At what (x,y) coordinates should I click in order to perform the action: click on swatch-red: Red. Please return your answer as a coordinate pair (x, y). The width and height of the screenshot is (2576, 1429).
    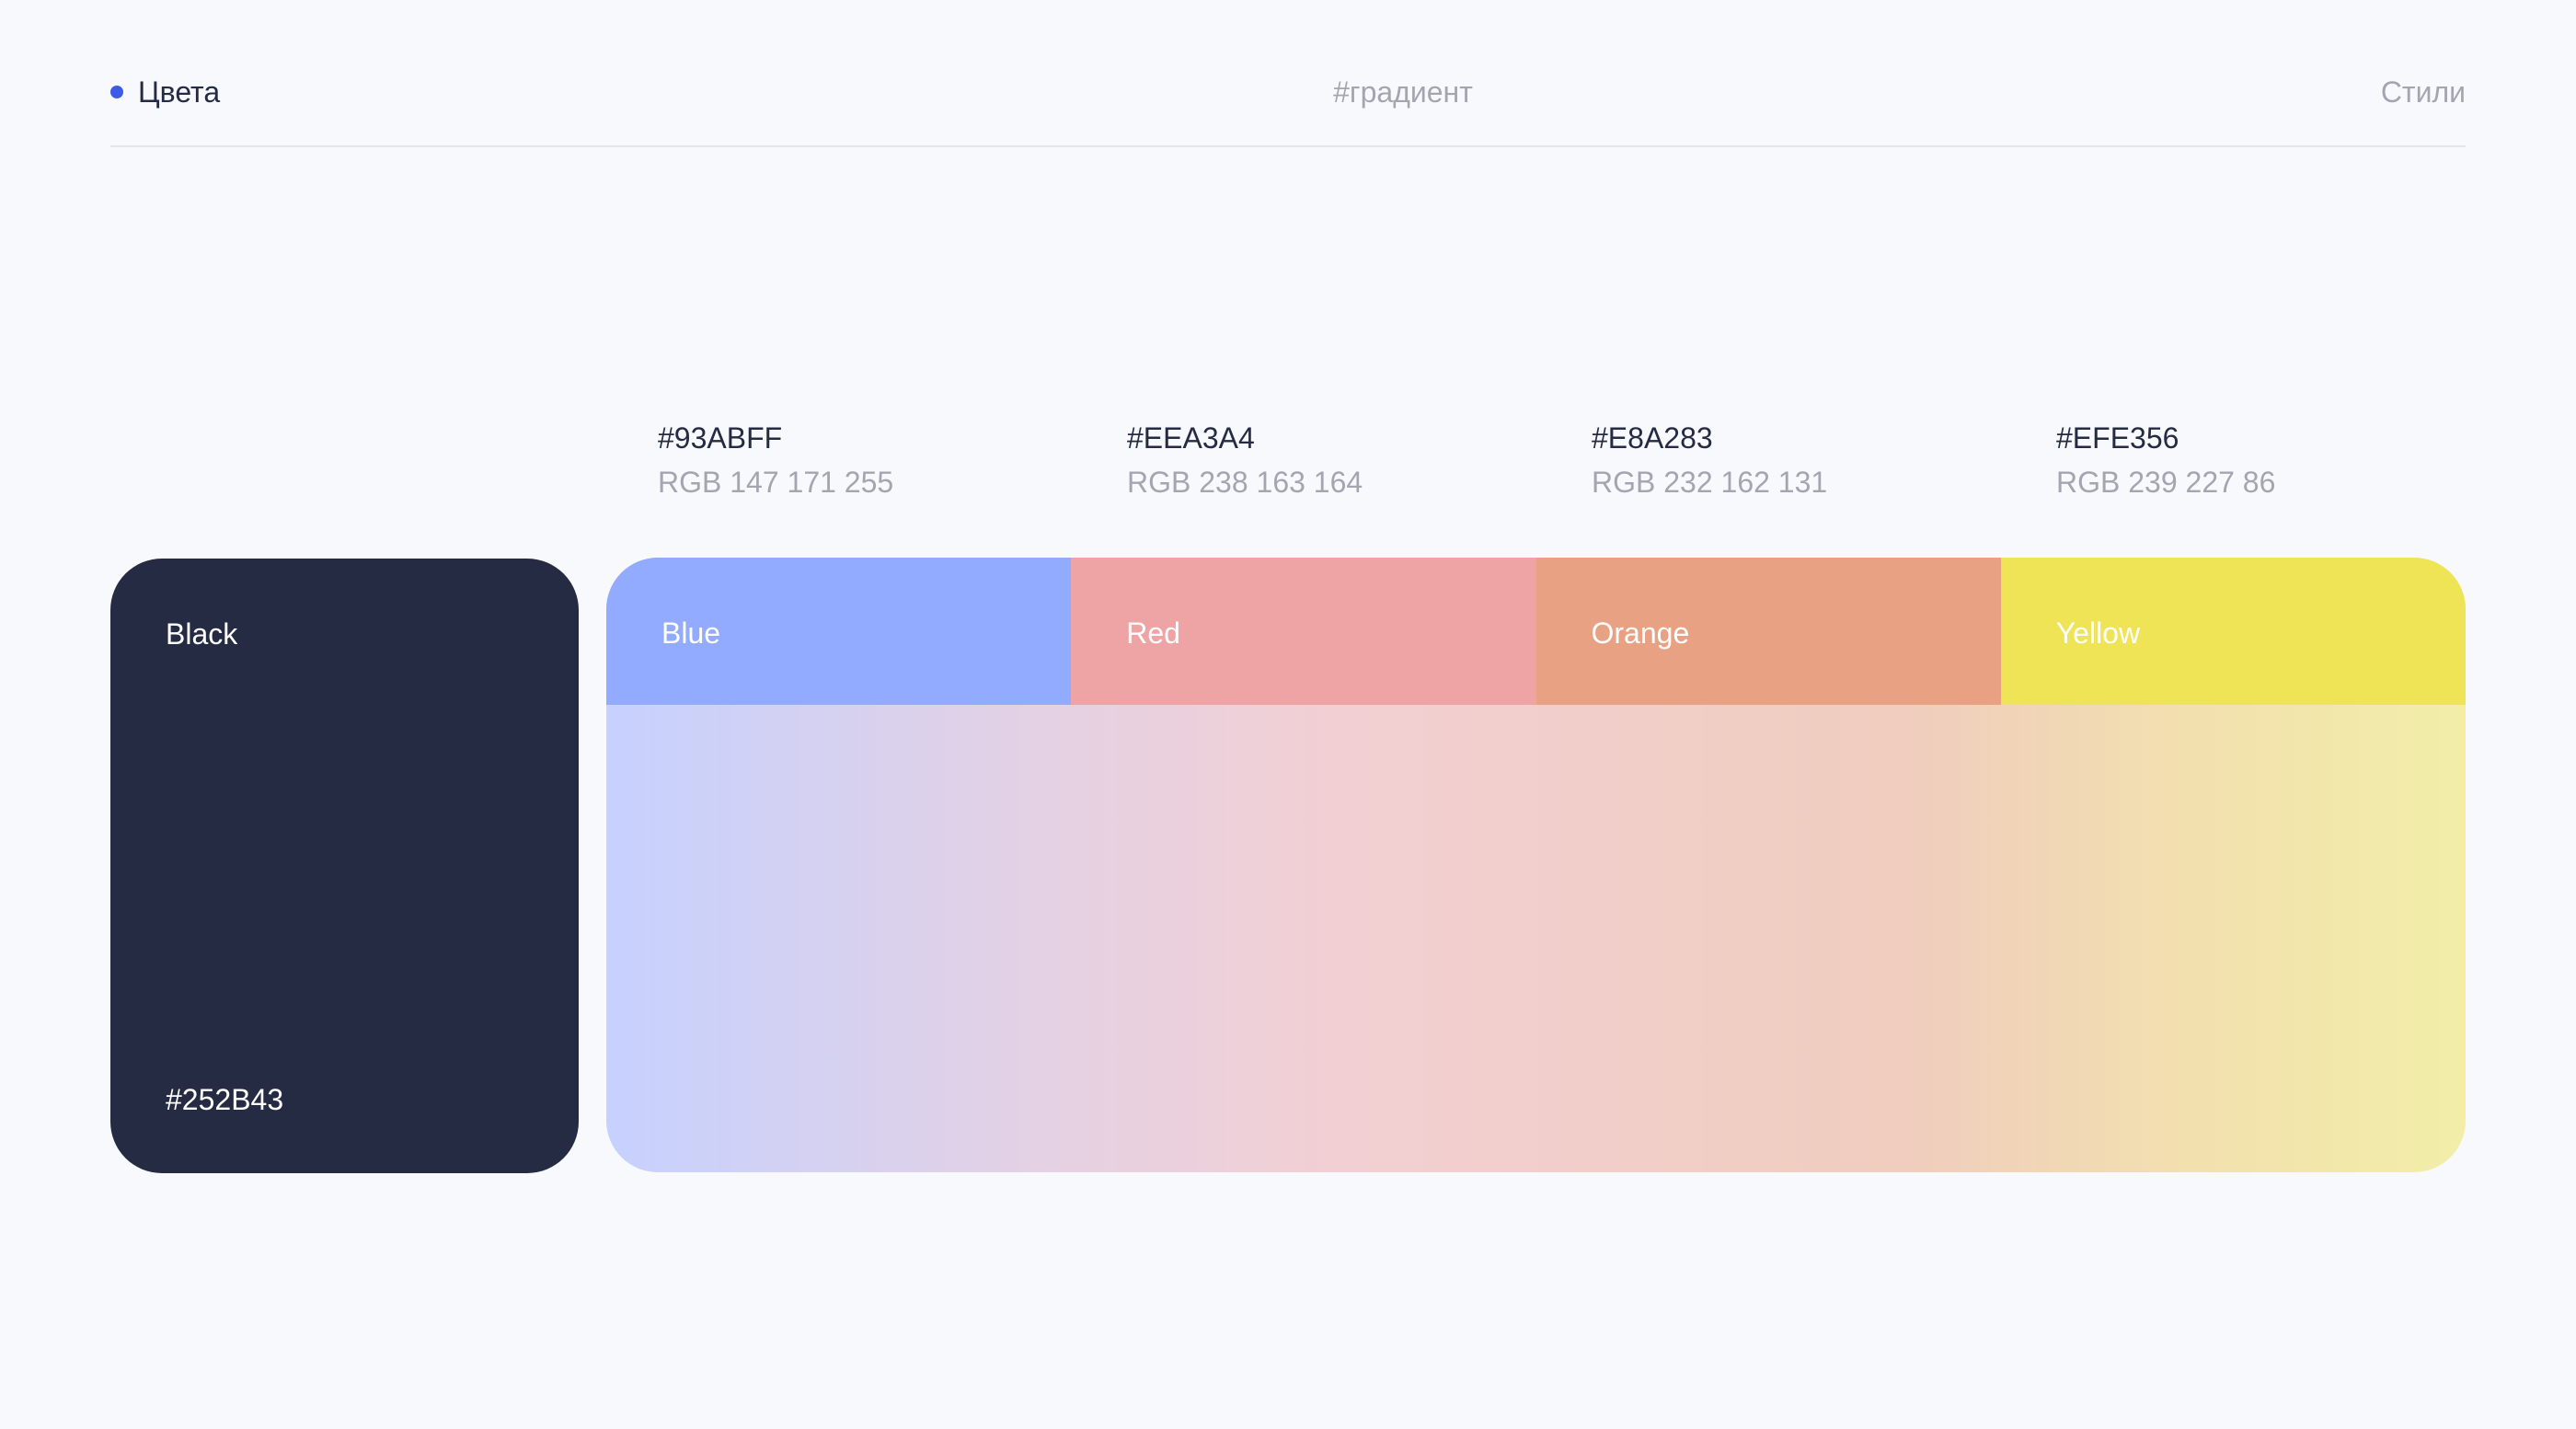
    Looking at the image, I should click on (1303, 631).